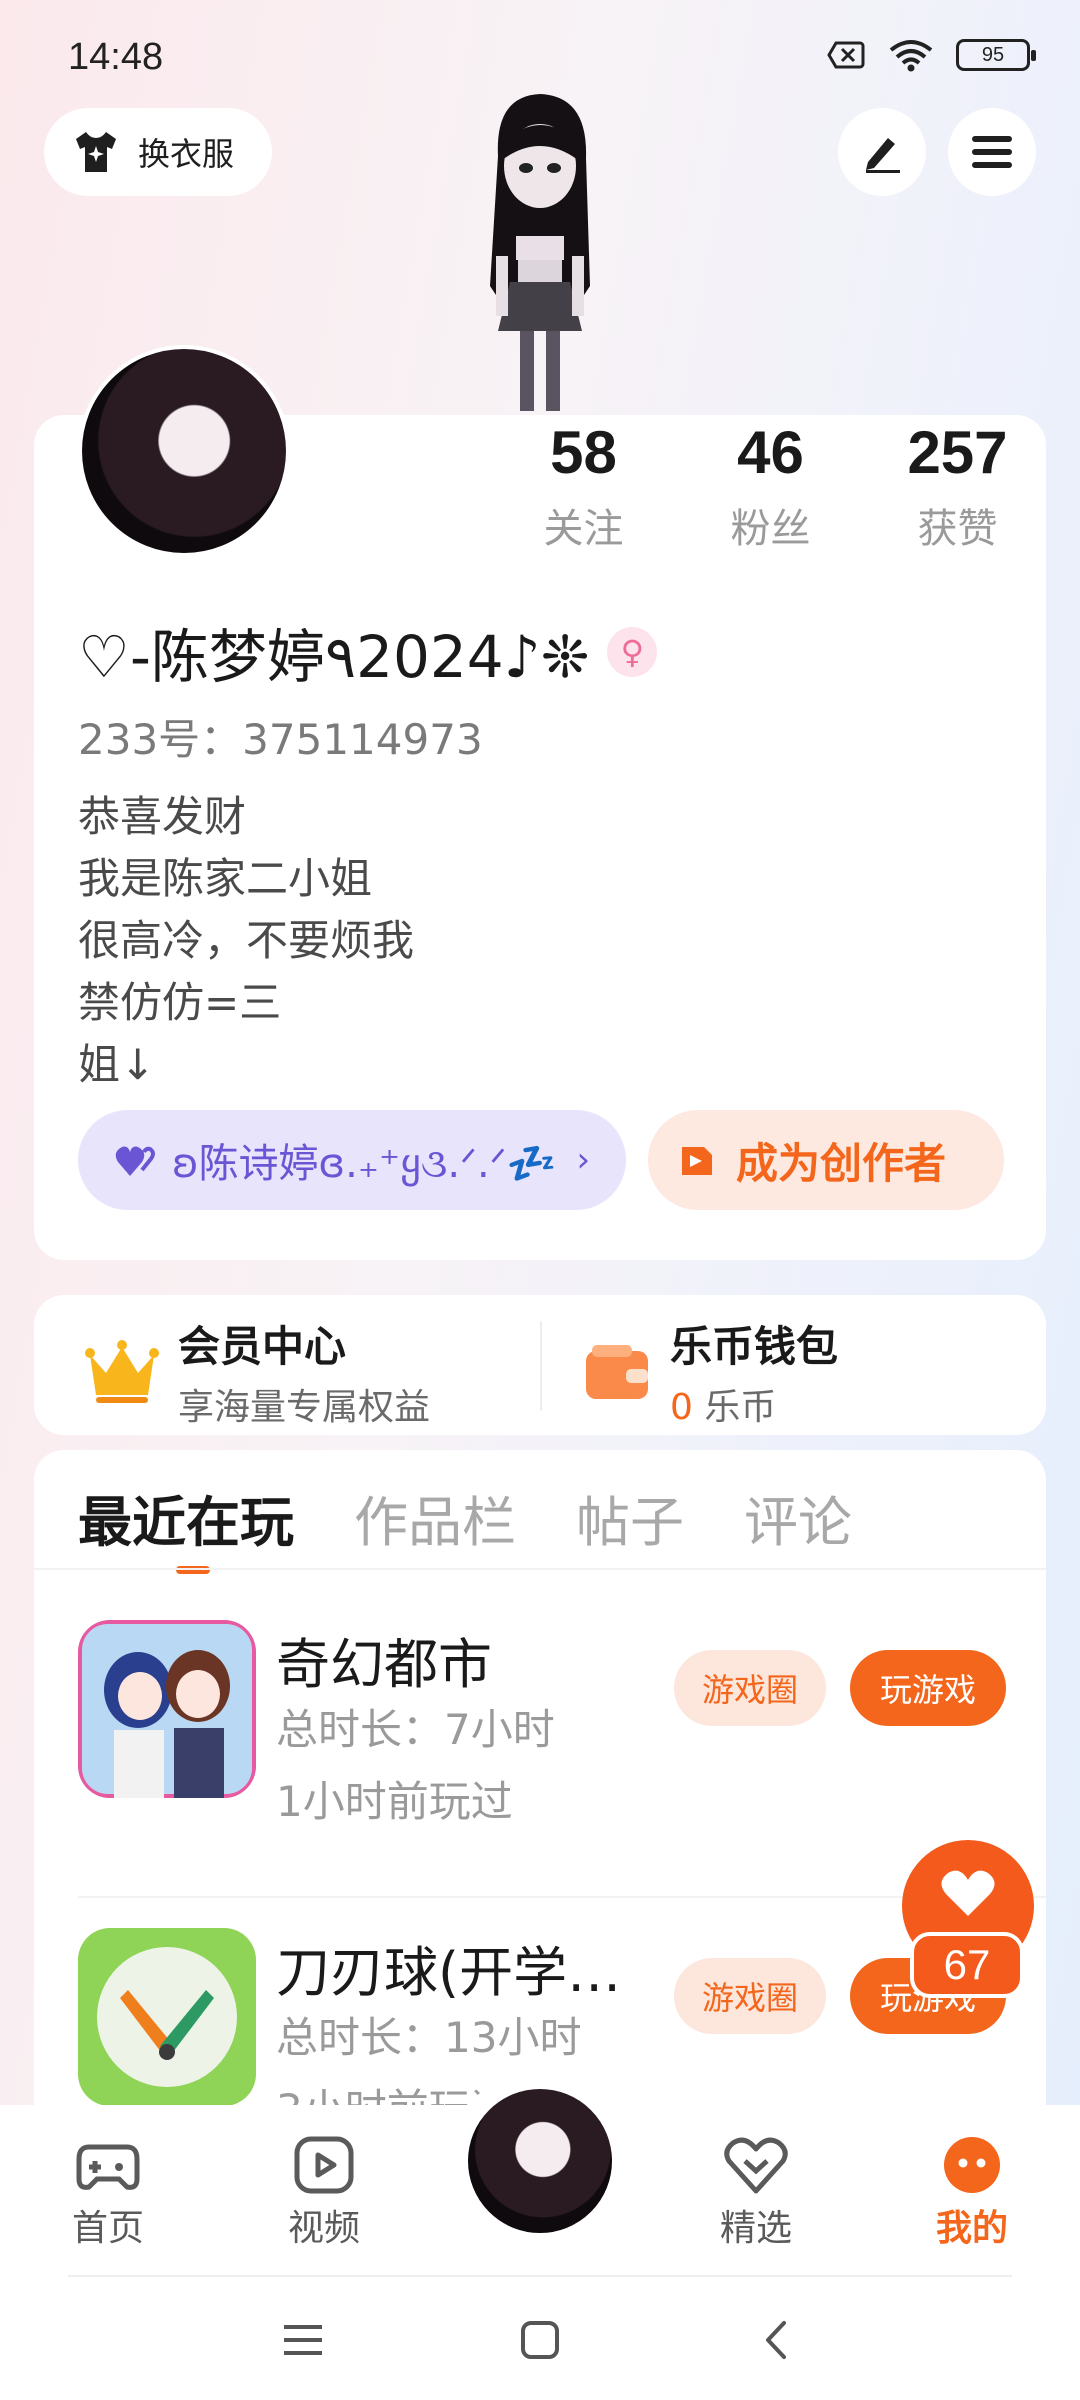  What do you see at coordinates (180, 1002) in the screenshot?
I see `bio-line: 禁仿仿=三` at bounding box center [180, 1002].